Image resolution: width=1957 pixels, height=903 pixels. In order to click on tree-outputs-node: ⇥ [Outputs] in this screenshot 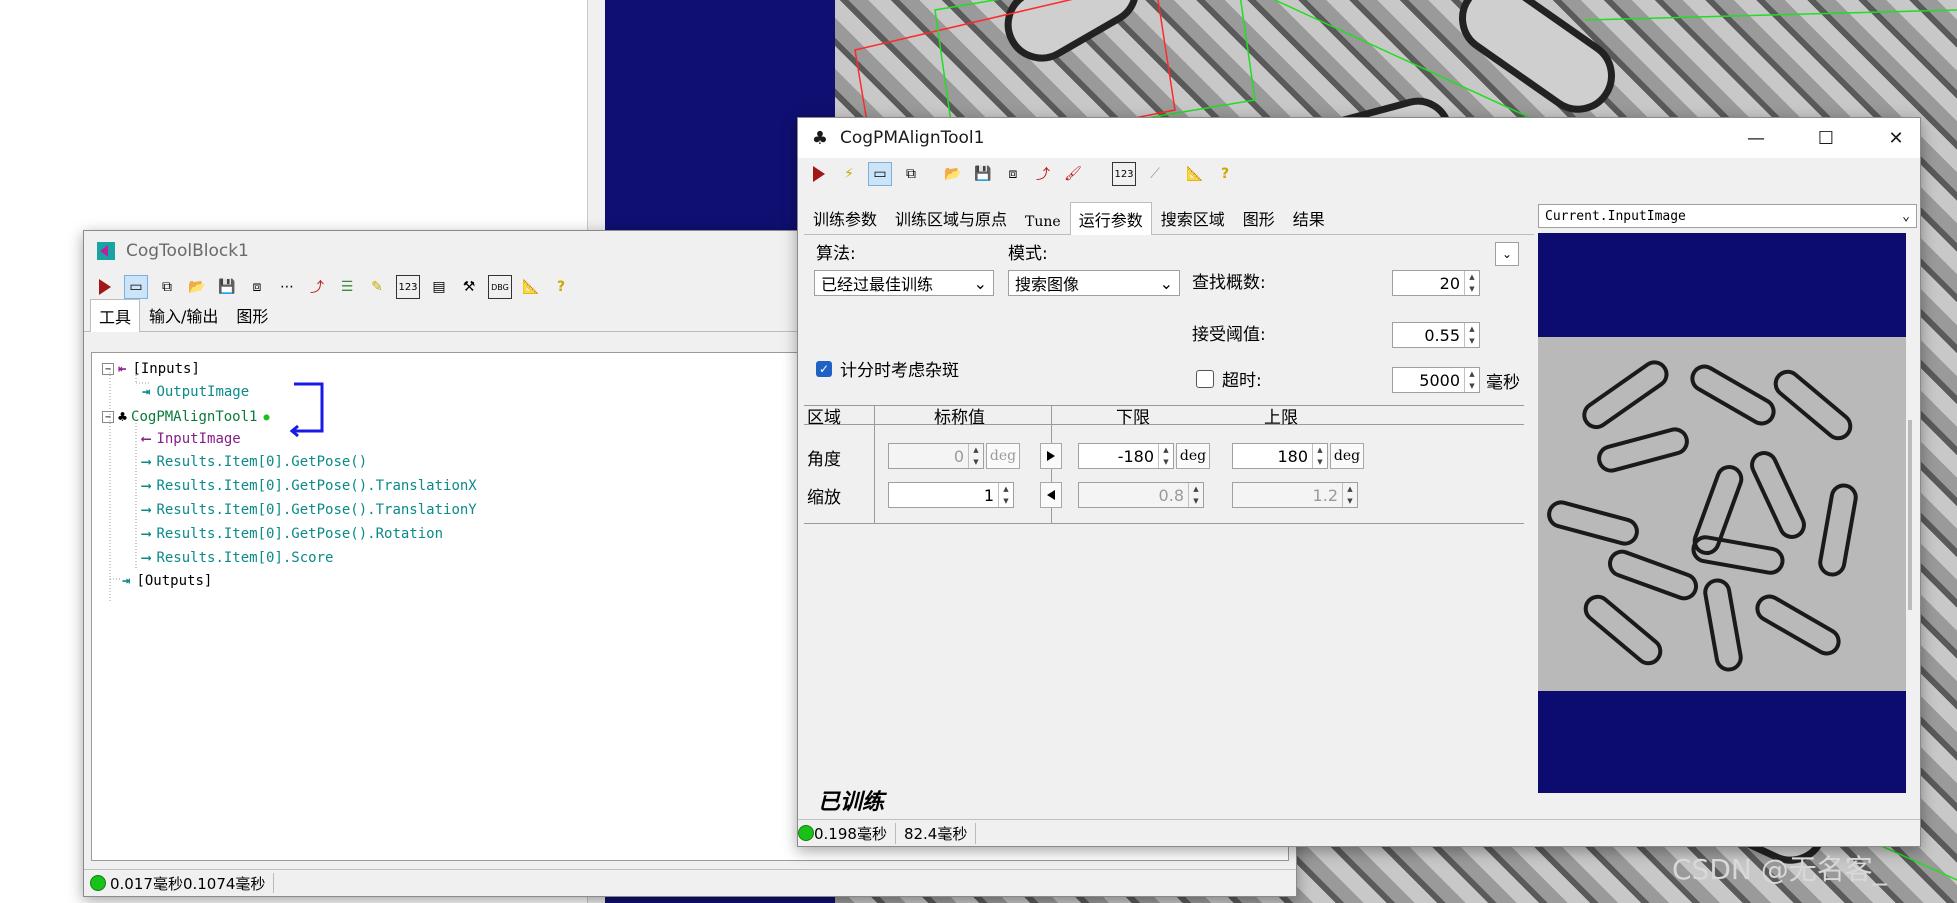, I will do `click(167, 581)`.